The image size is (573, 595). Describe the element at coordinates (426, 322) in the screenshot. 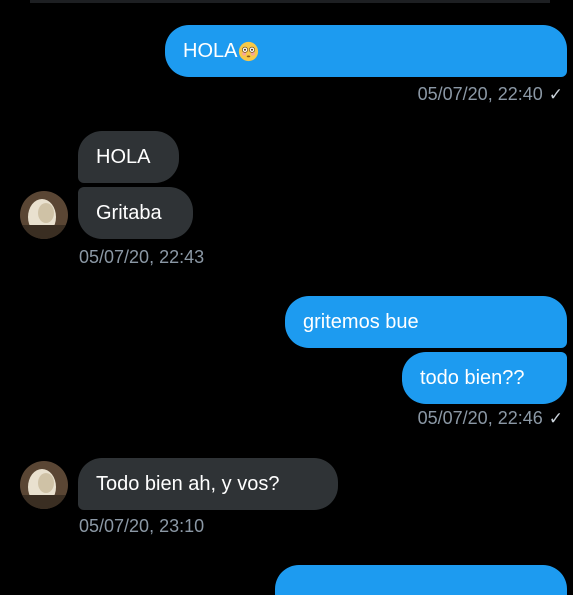

I see `message-bubble-outgoing: gritemos bue` at that location.